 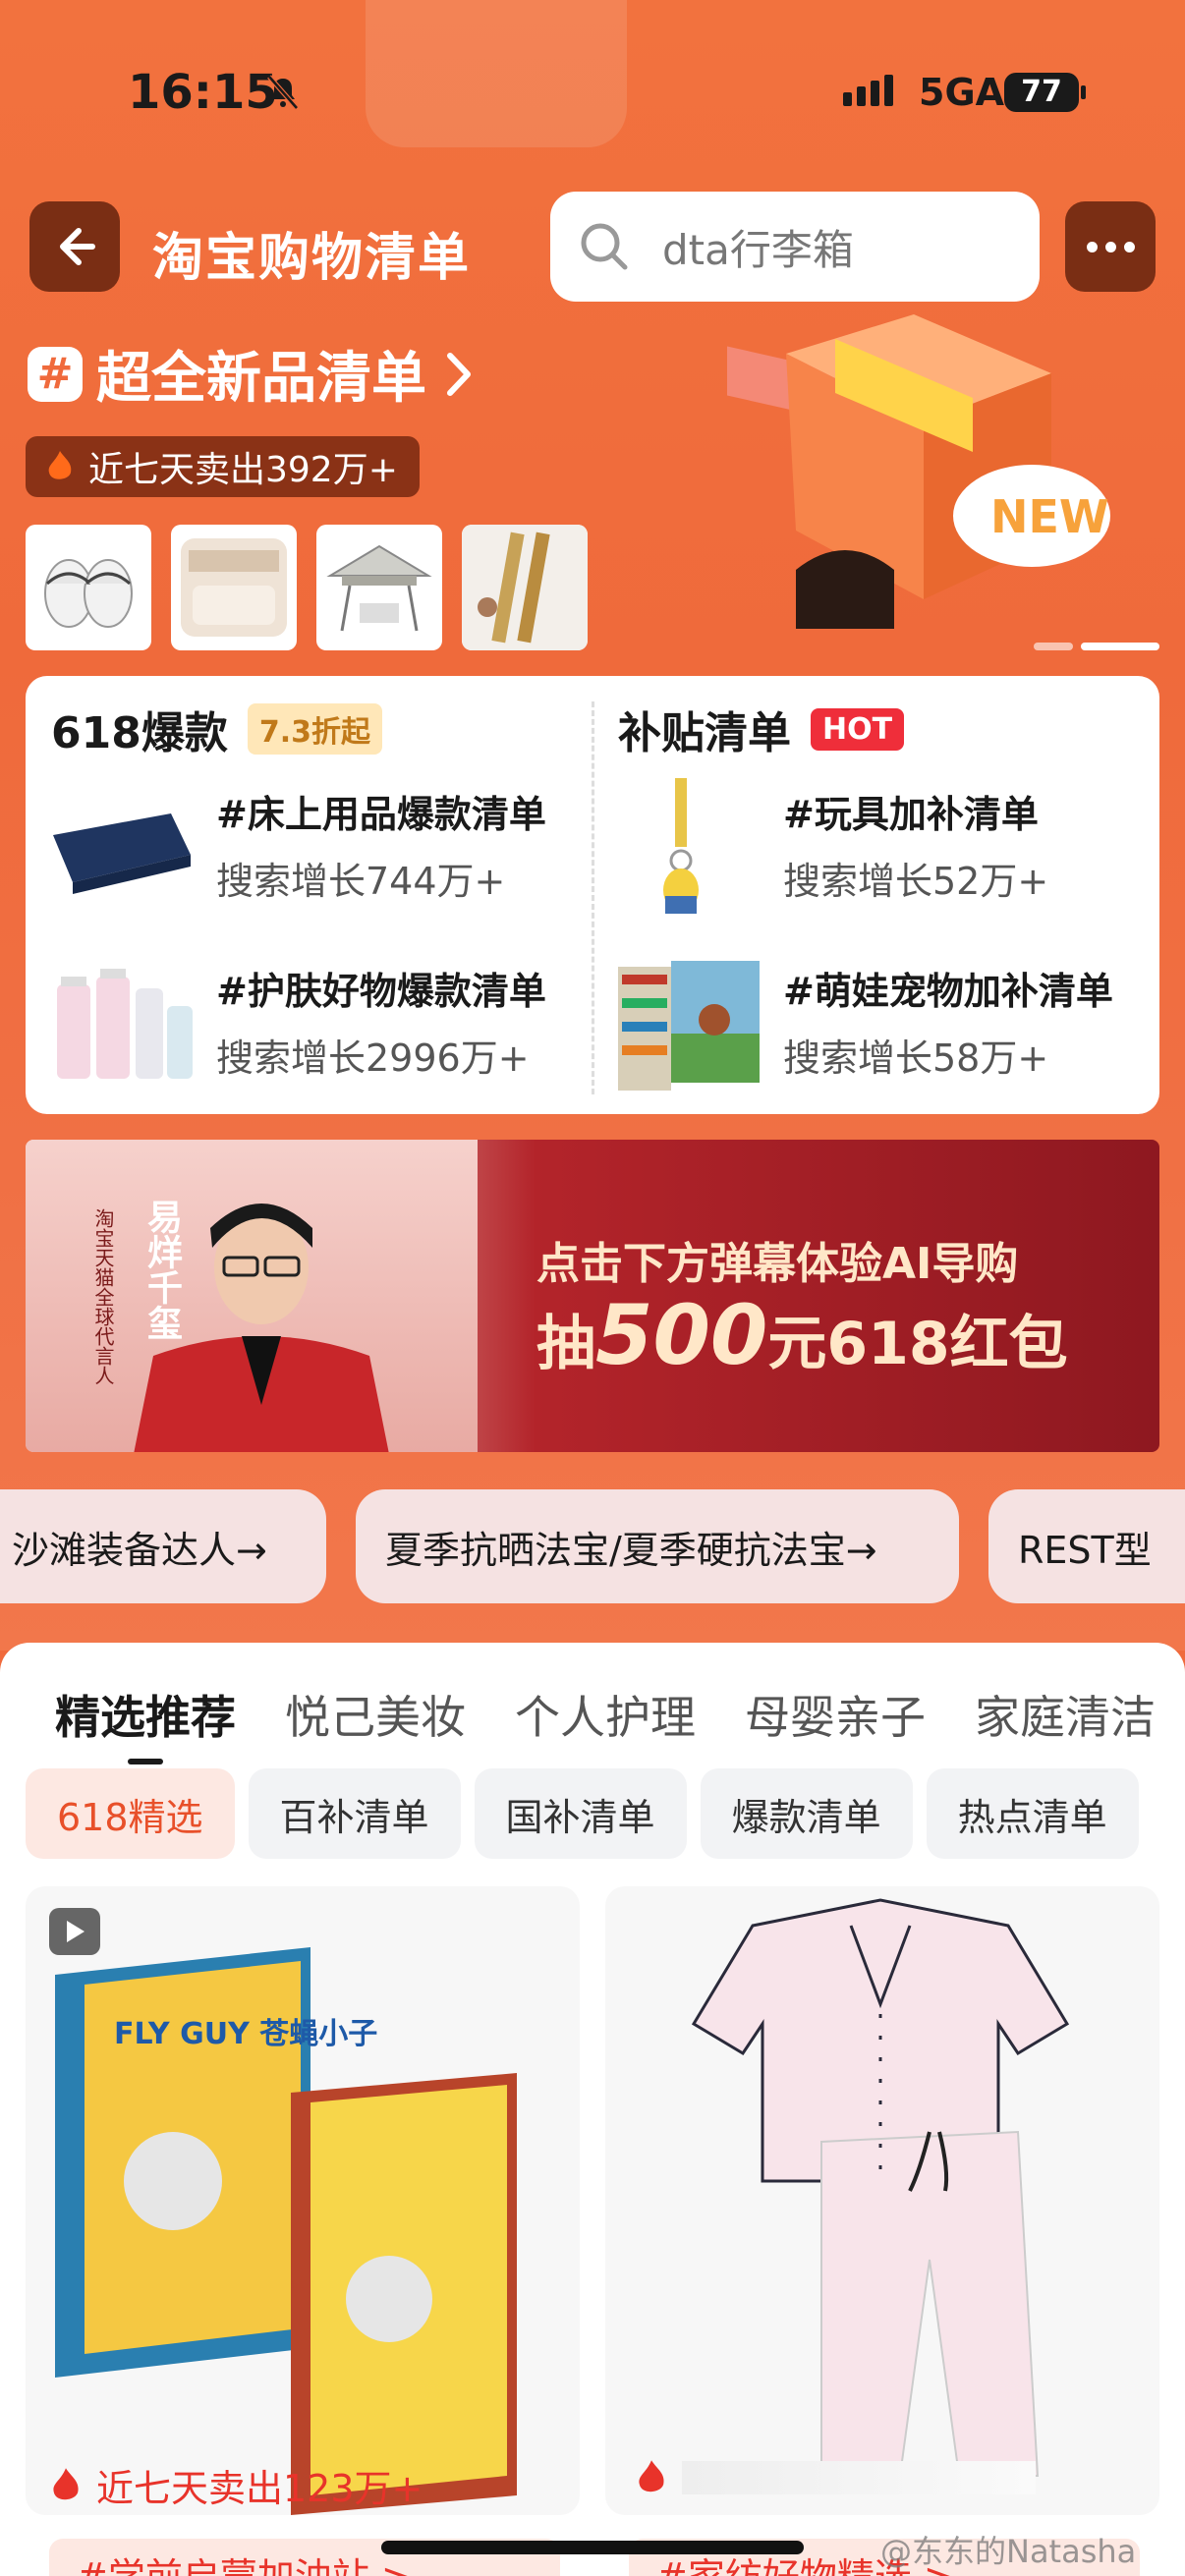 I want to click on fly-guy-books-image: FLY GUY 苍蝇小子, so click(x=286, y=2231).